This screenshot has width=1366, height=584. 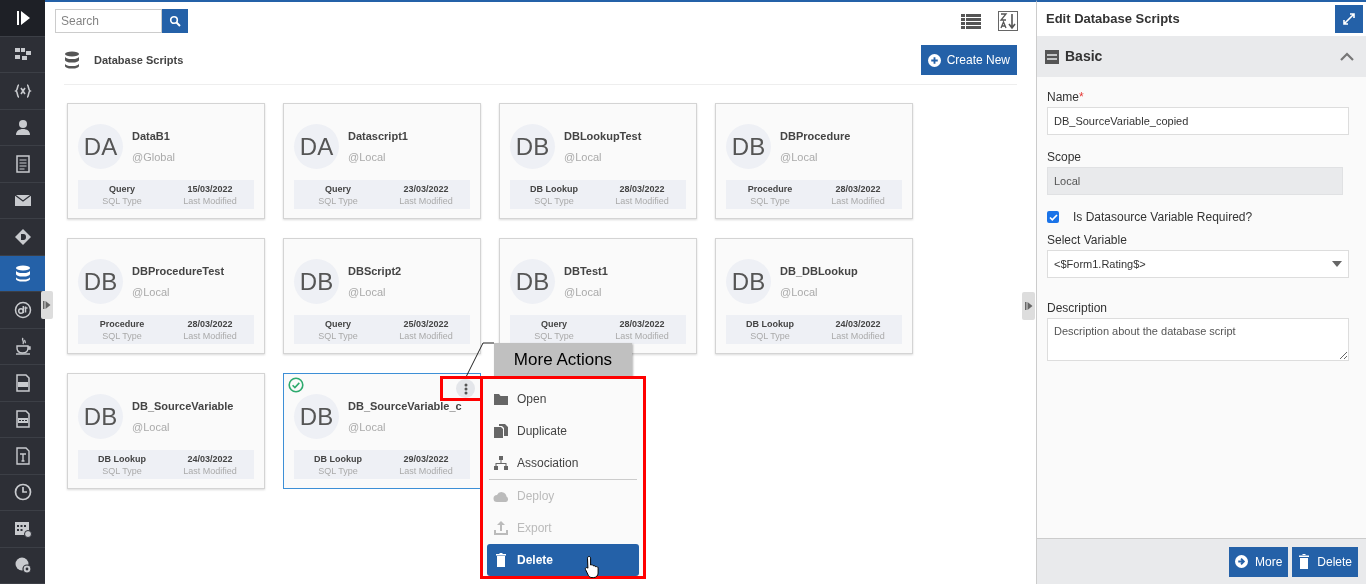 I want to click on menu-item: Open, so click(x=563, y=399).